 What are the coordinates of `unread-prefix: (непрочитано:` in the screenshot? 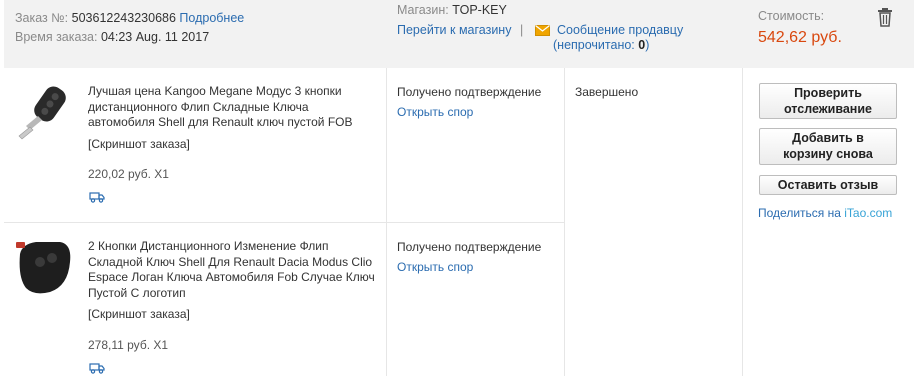 It's located at (595, 45).